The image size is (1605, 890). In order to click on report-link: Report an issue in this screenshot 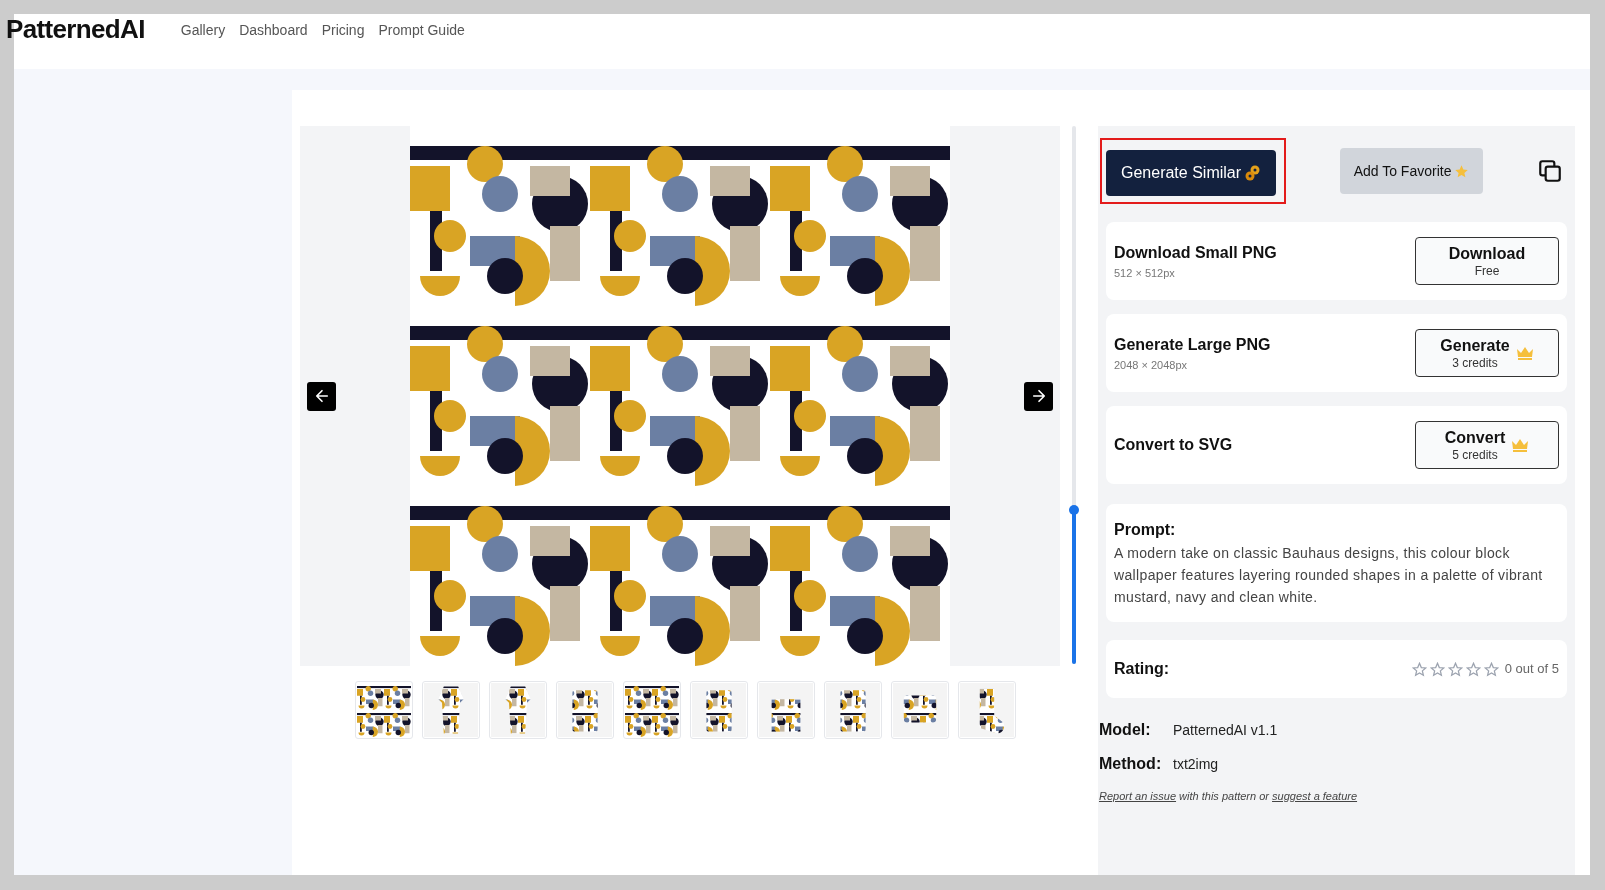, I will do `click(1138, 796)`.